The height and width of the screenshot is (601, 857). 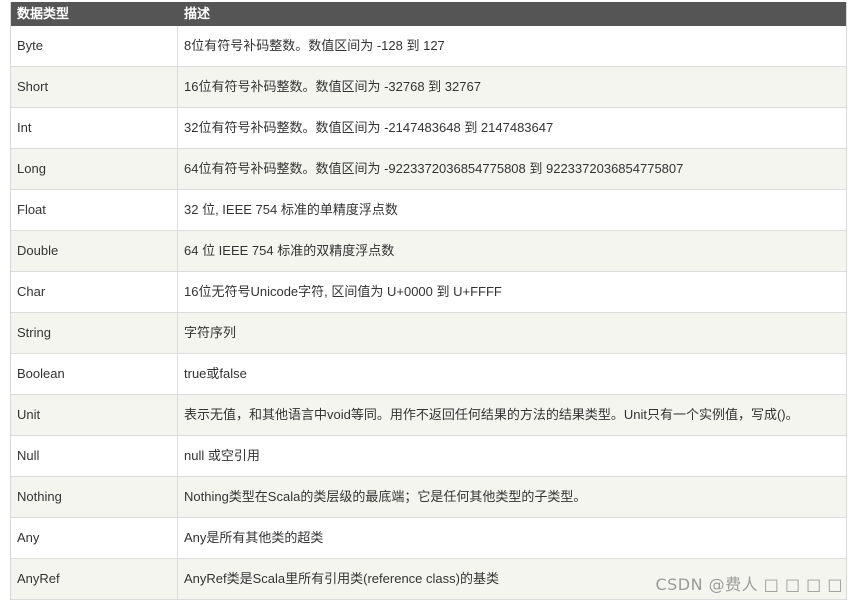 What do you see at coordinates (332, 86) in the screenshot?
I see `description-cell: 16位有符号补码整数。数值区间为 -32768 到 32767` at bounding box center [332, 86].